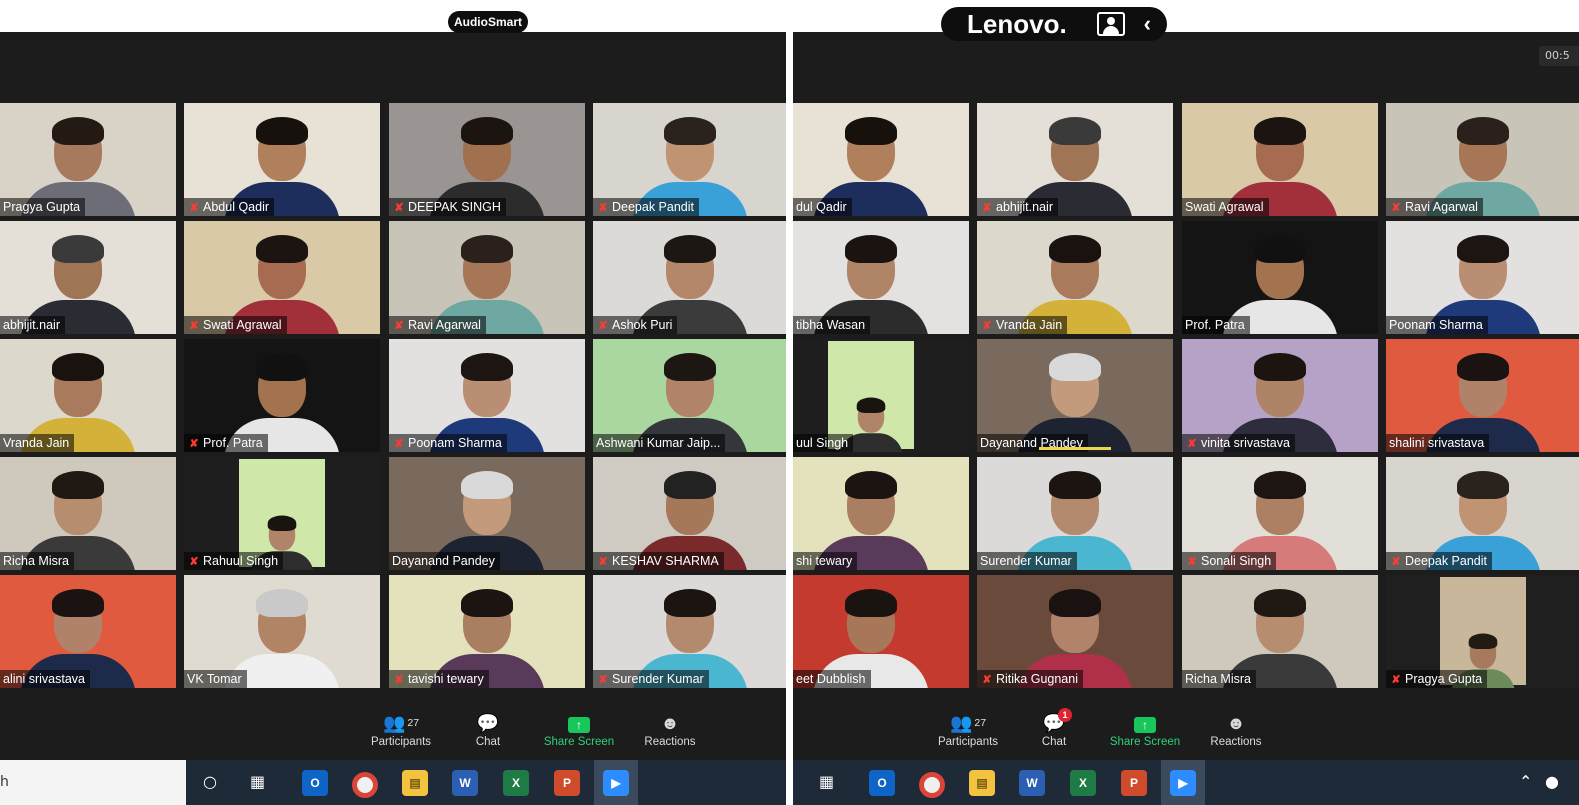  Describe the element at coordinates (1037, 679) in the screenshot. I see `participant-name-label: Ritika Gugnani` at that location.